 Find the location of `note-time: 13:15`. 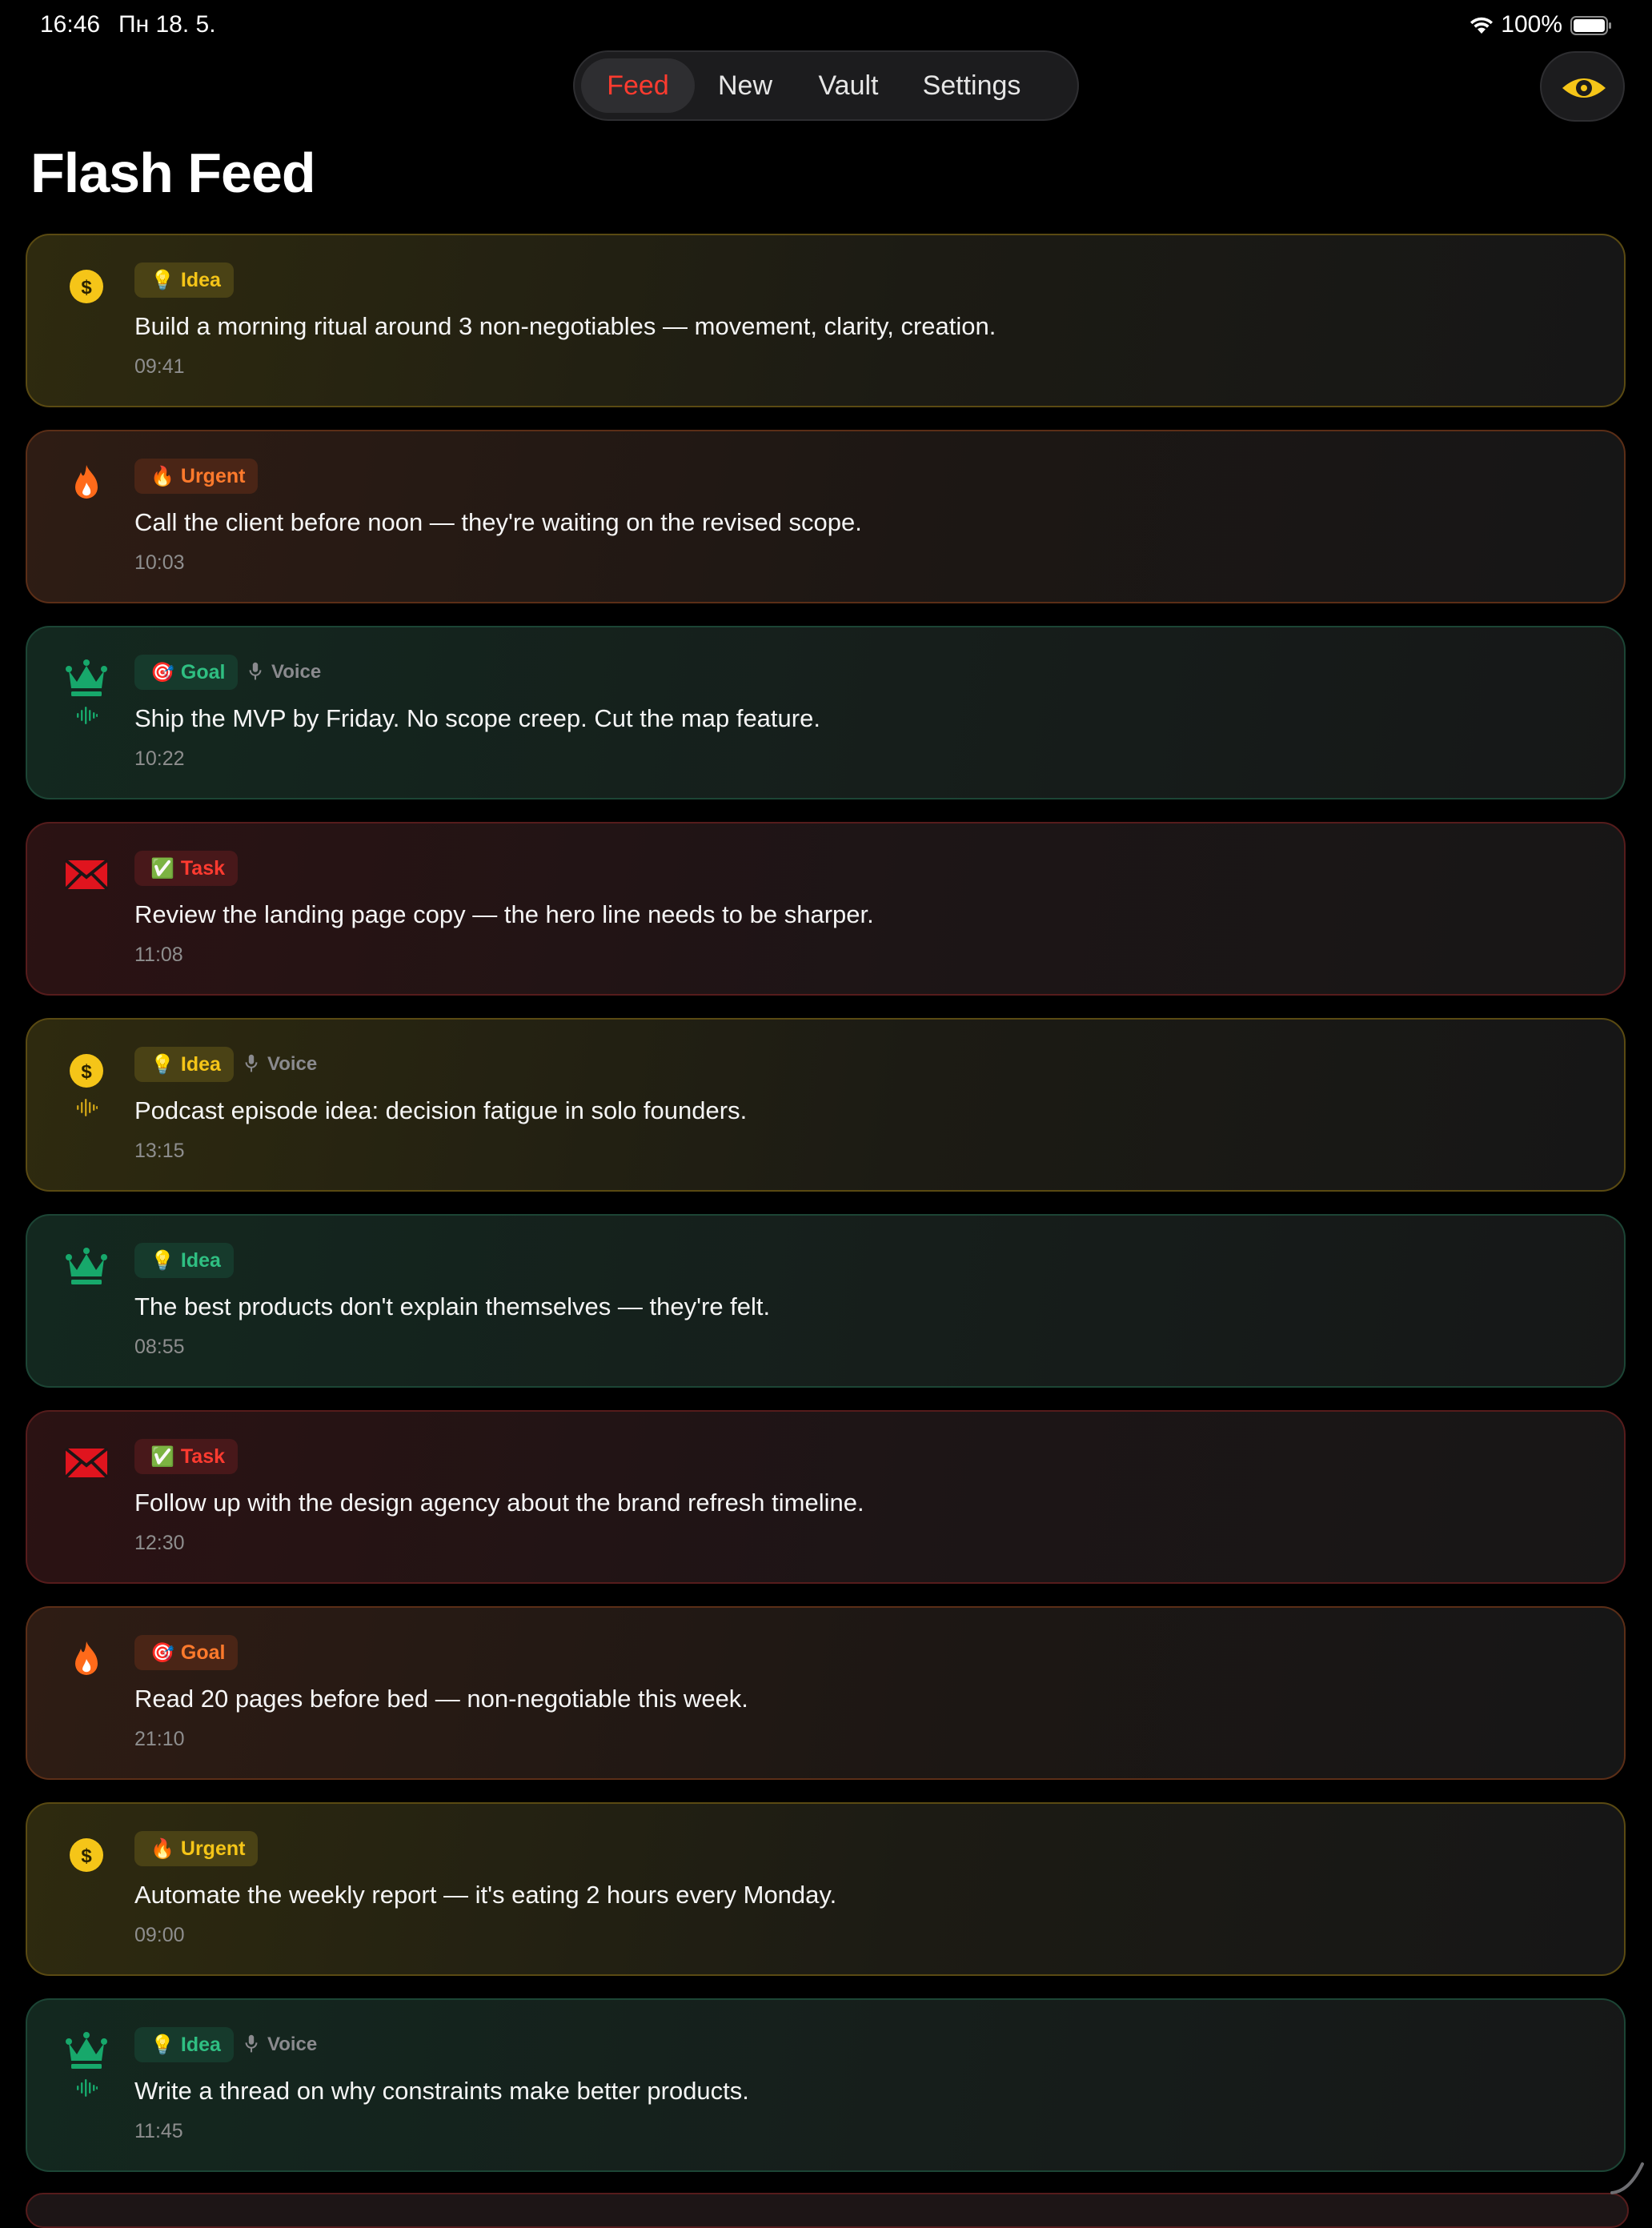

note-time: 13:15 is located at coordinates (159, 1151).